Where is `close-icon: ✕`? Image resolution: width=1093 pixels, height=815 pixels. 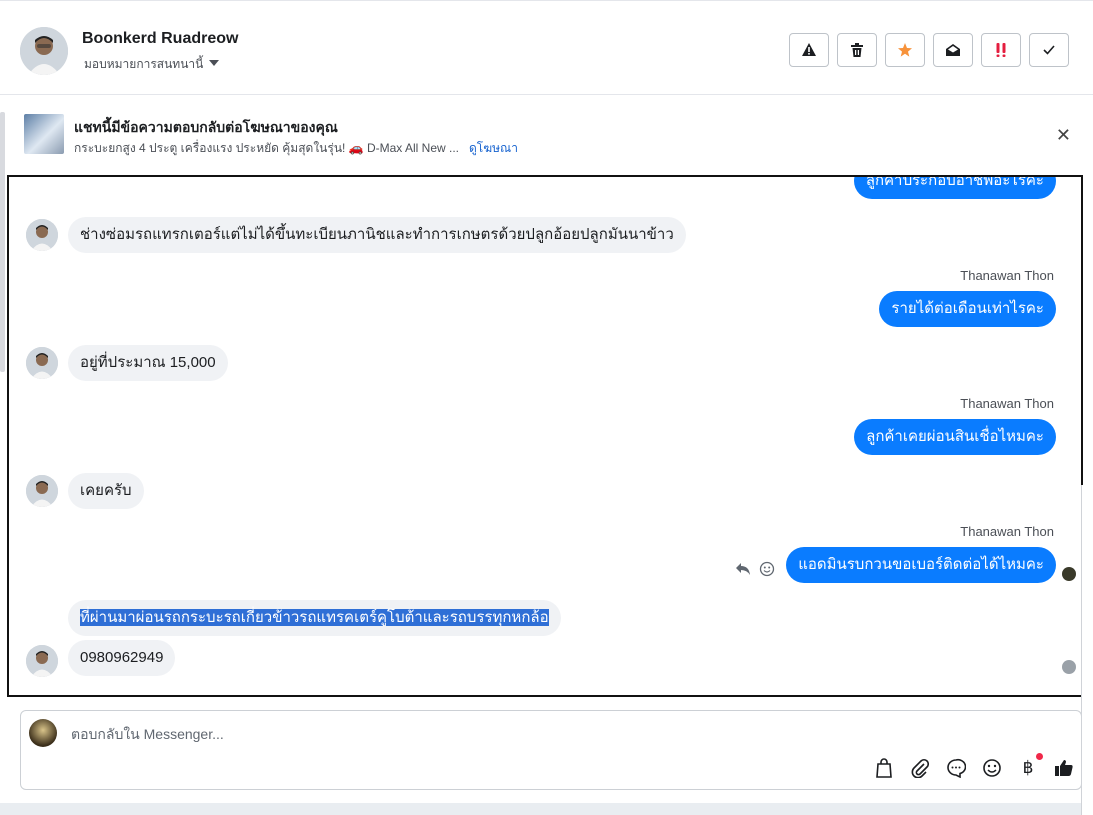 close-icon: ✕ is located at coordinates (1063, 135).